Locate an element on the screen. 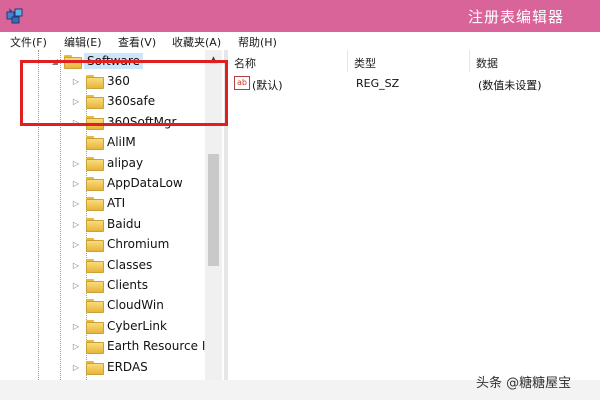 The width and height of the screenshot is (600, 400). tree-node-label: Chromium is located at coordinates (138, 244).